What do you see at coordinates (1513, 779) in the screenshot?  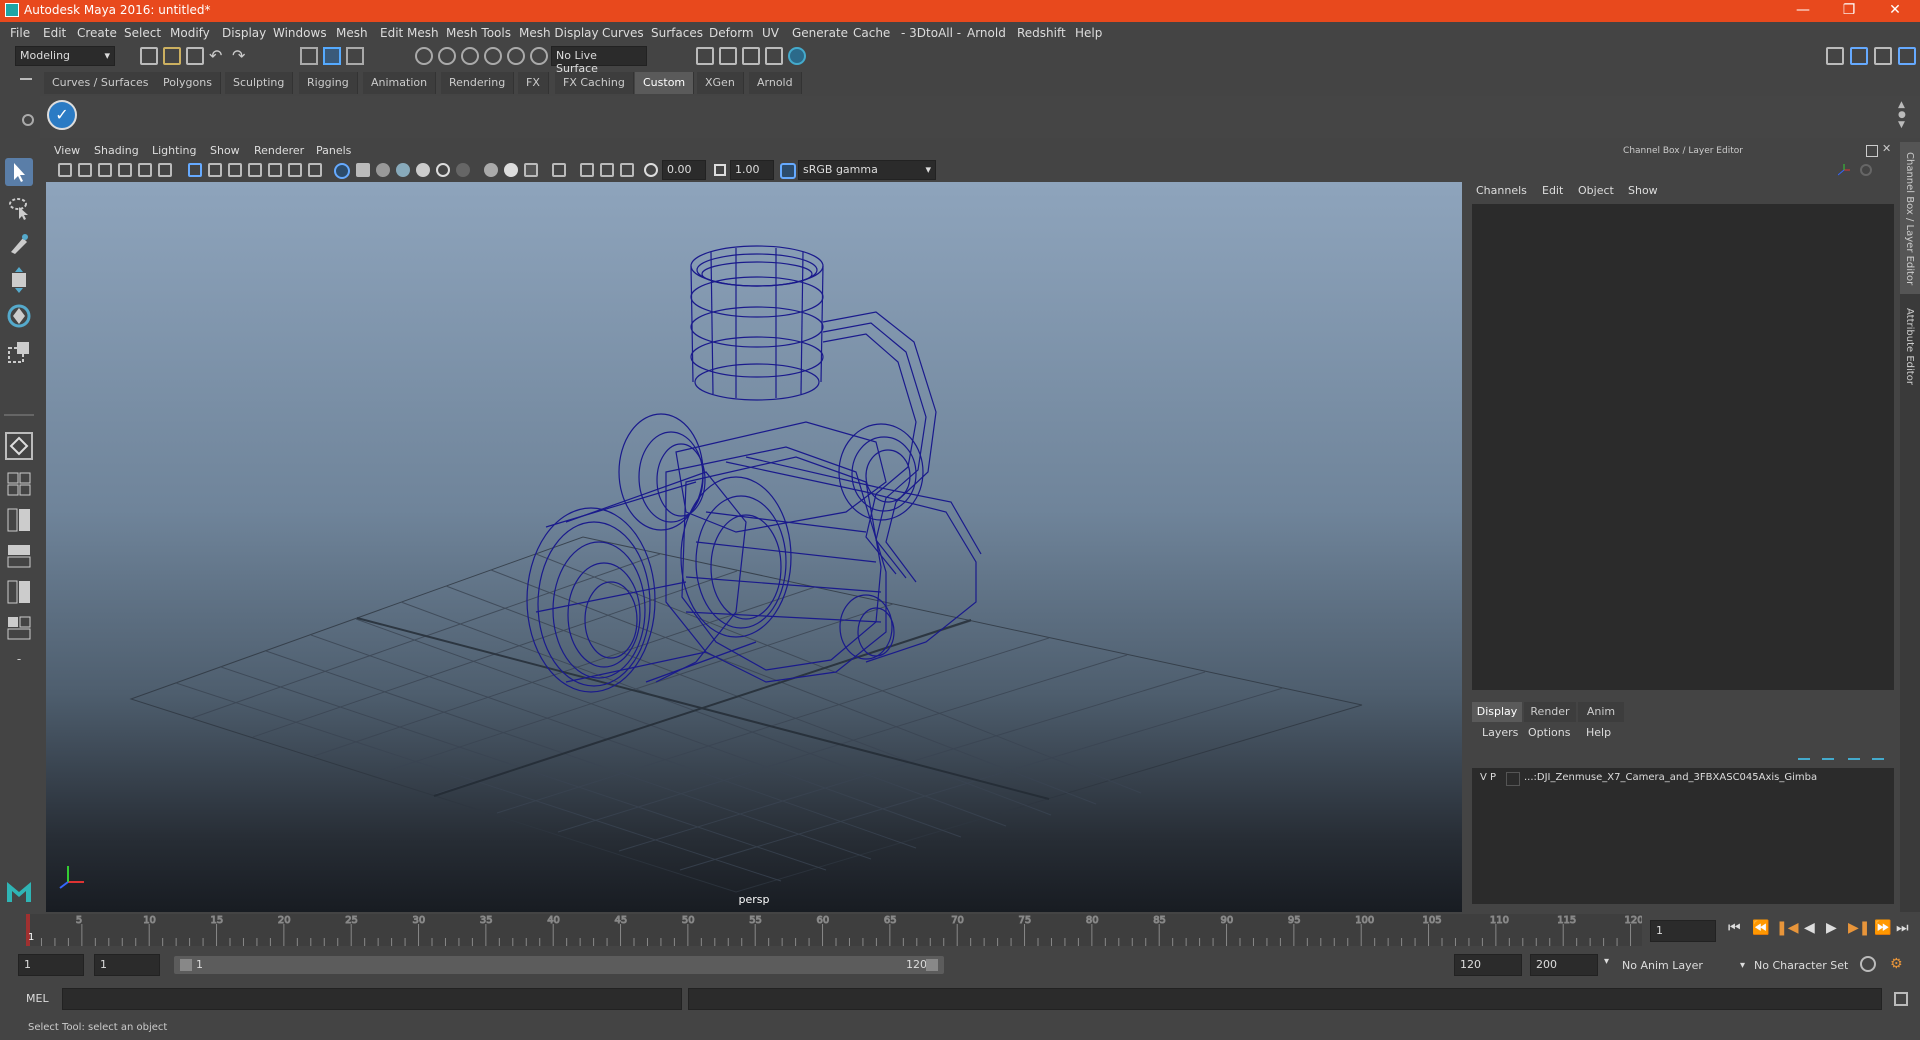 I see `layer-color-swatch` at bounding box center [1513, 779].